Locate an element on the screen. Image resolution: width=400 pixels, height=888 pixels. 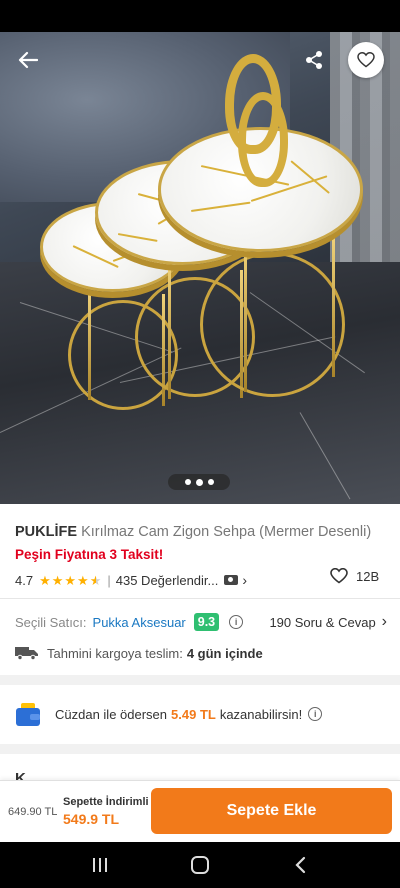
chevron-left-icon is located at coordinates (300, 865).